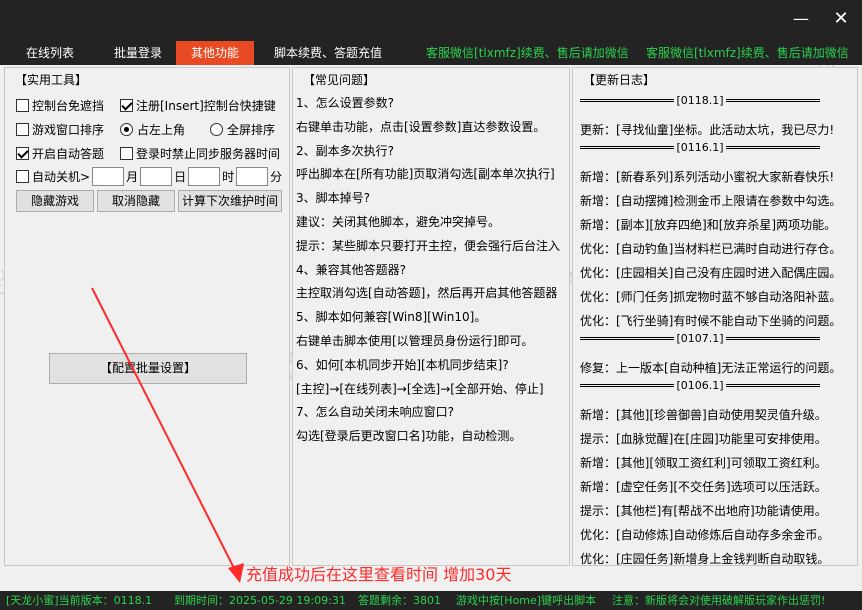  Describe the element at coordinates (379, 574) in the screenshot. I see `annotation-text: 充值成功后在这里查看时间 增加30天` at that location.